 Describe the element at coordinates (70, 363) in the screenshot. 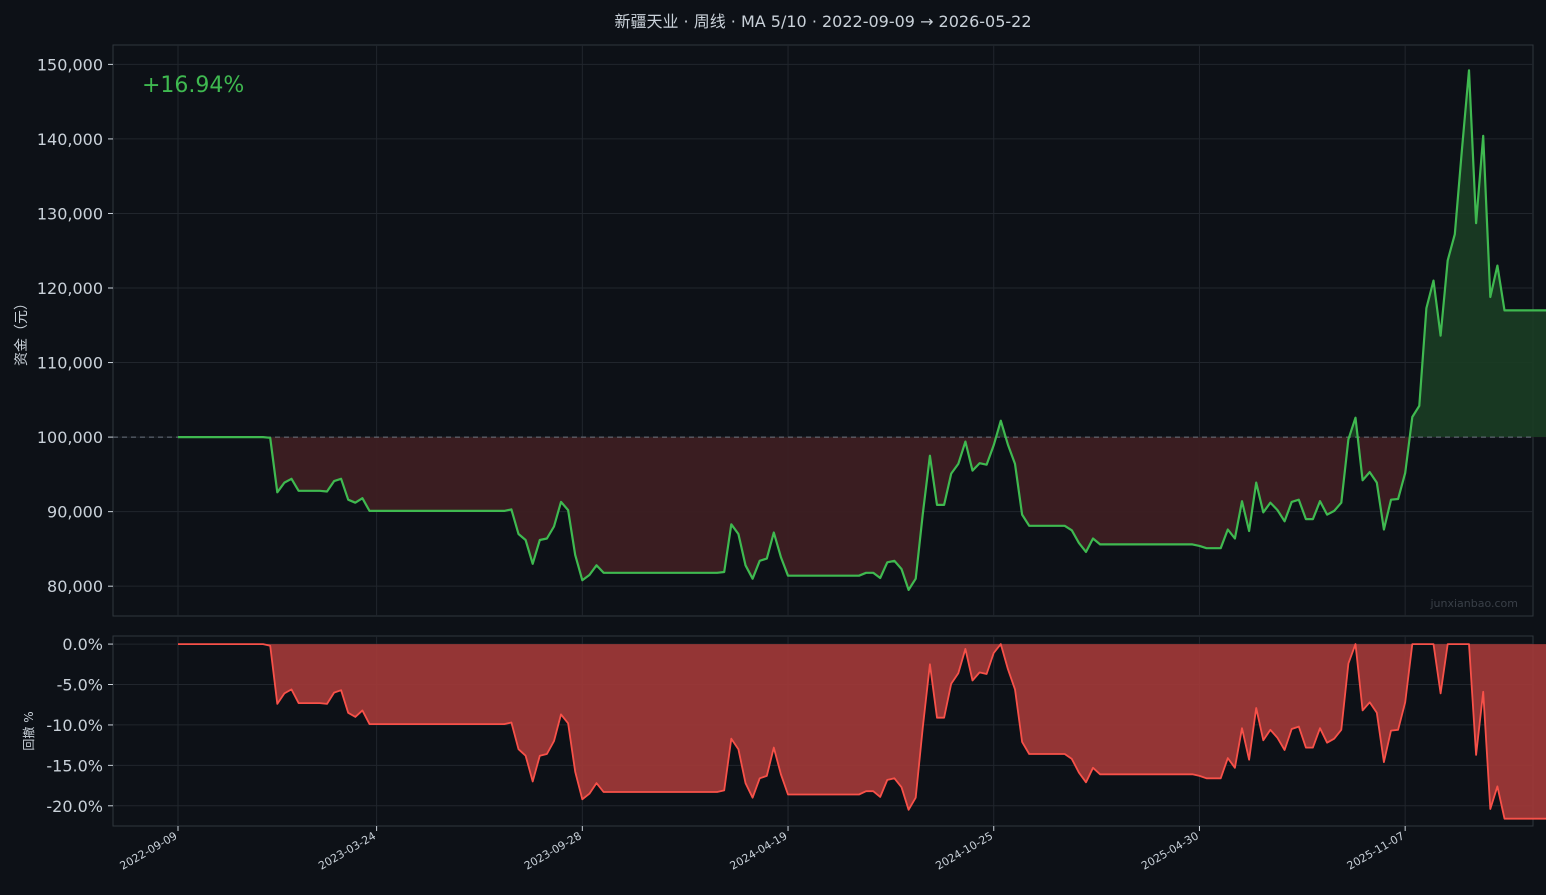

I see `y-tick-label: 110,000` at that location.